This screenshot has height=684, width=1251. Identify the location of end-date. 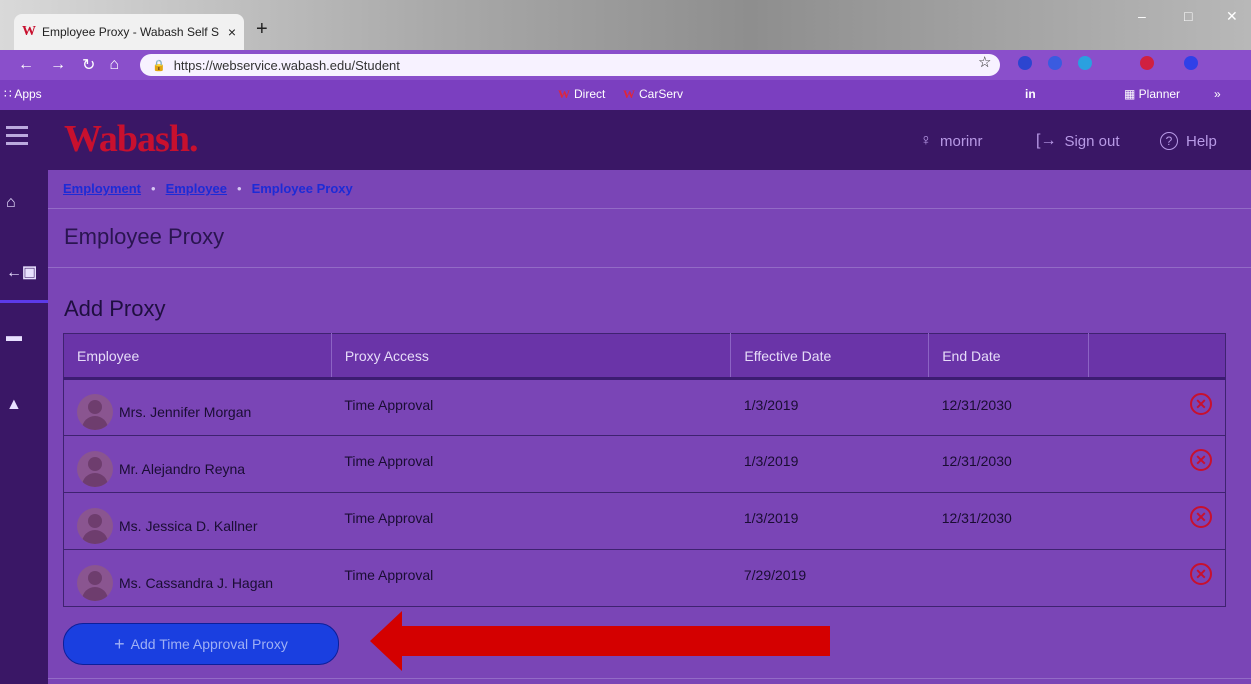
(1009, 558).